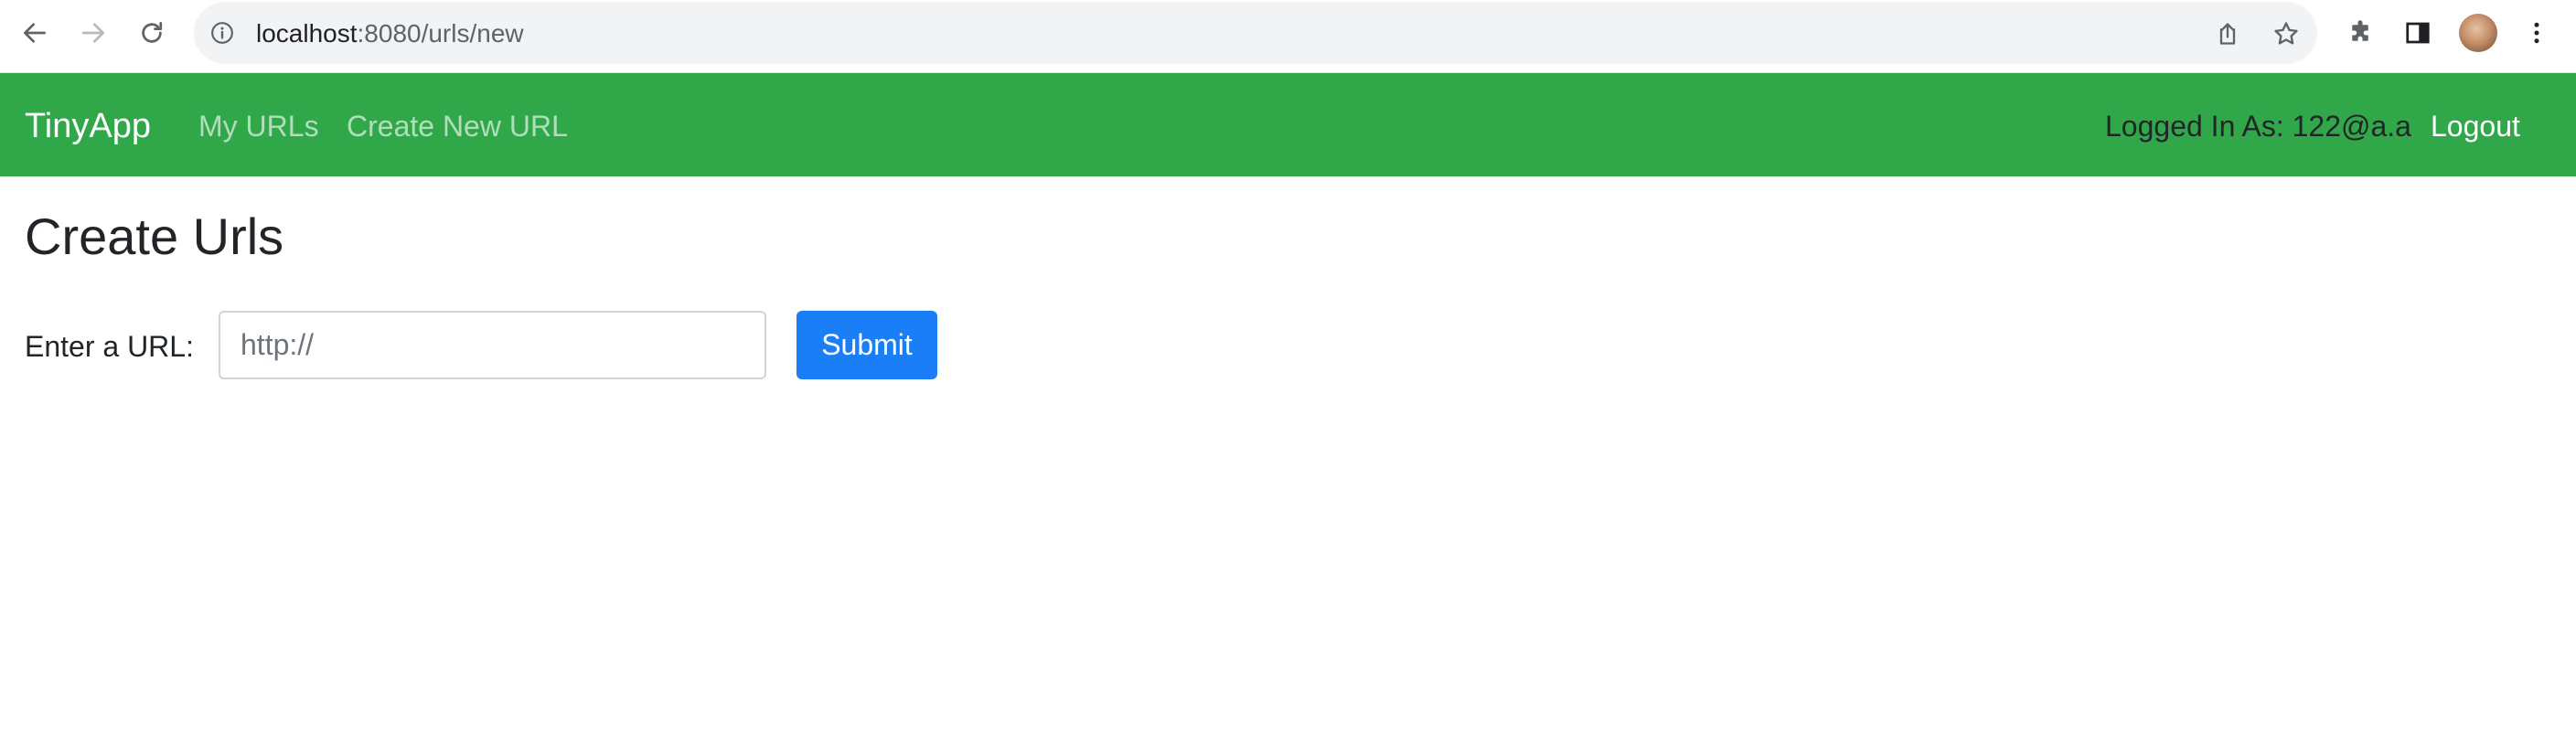 The image size is (2576, 755). I want to click on profile-avatar, so click(2478, 33).